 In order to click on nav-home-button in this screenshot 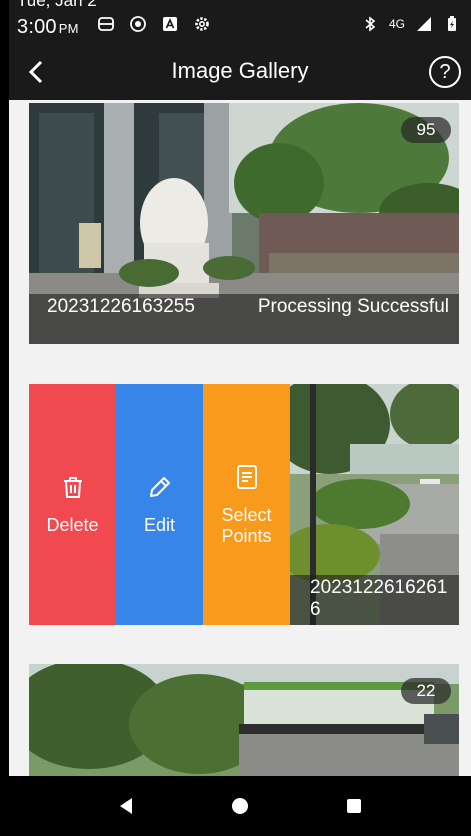, I will do `click(240, 806)`.